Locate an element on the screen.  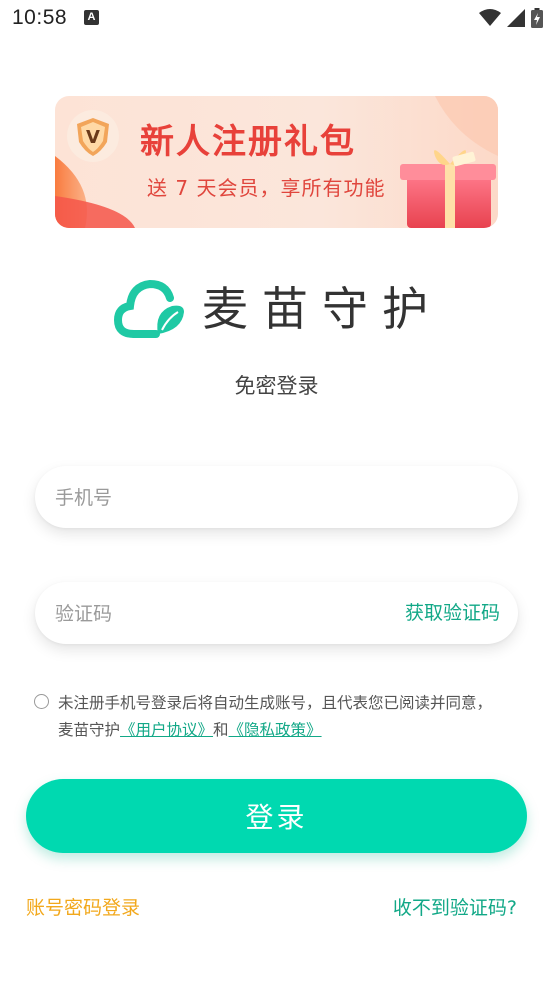
vip-badge-letter: V is located at coordinates (93, 137).